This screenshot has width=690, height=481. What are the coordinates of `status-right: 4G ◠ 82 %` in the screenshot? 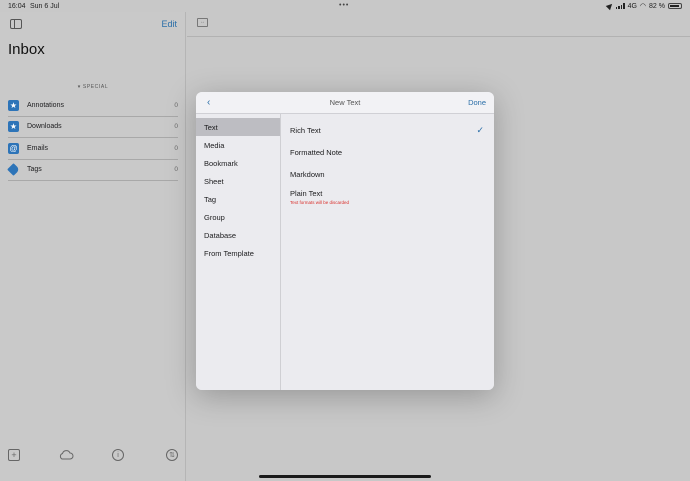 It's located at (643, 6).